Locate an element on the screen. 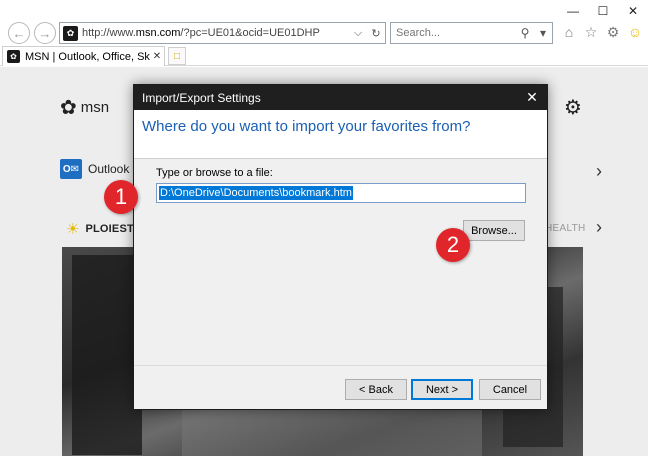 The width and height of the screenshot is (648, 456). gear-icon: ⚙ is located at coordinates (613, 32).